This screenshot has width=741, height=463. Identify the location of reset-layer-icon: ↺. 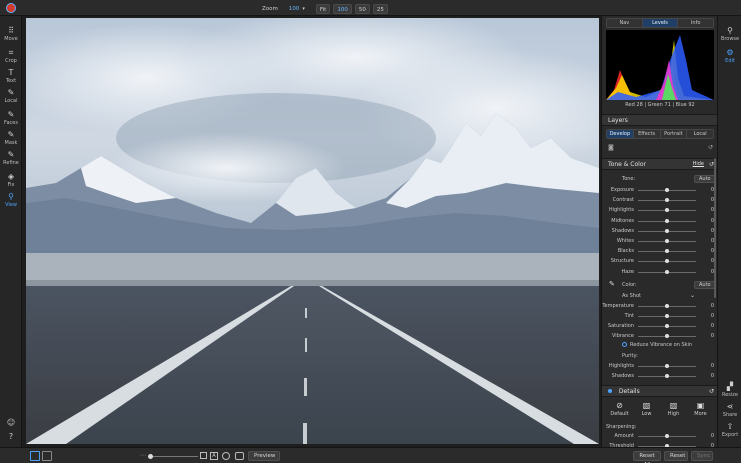
(710, 147).